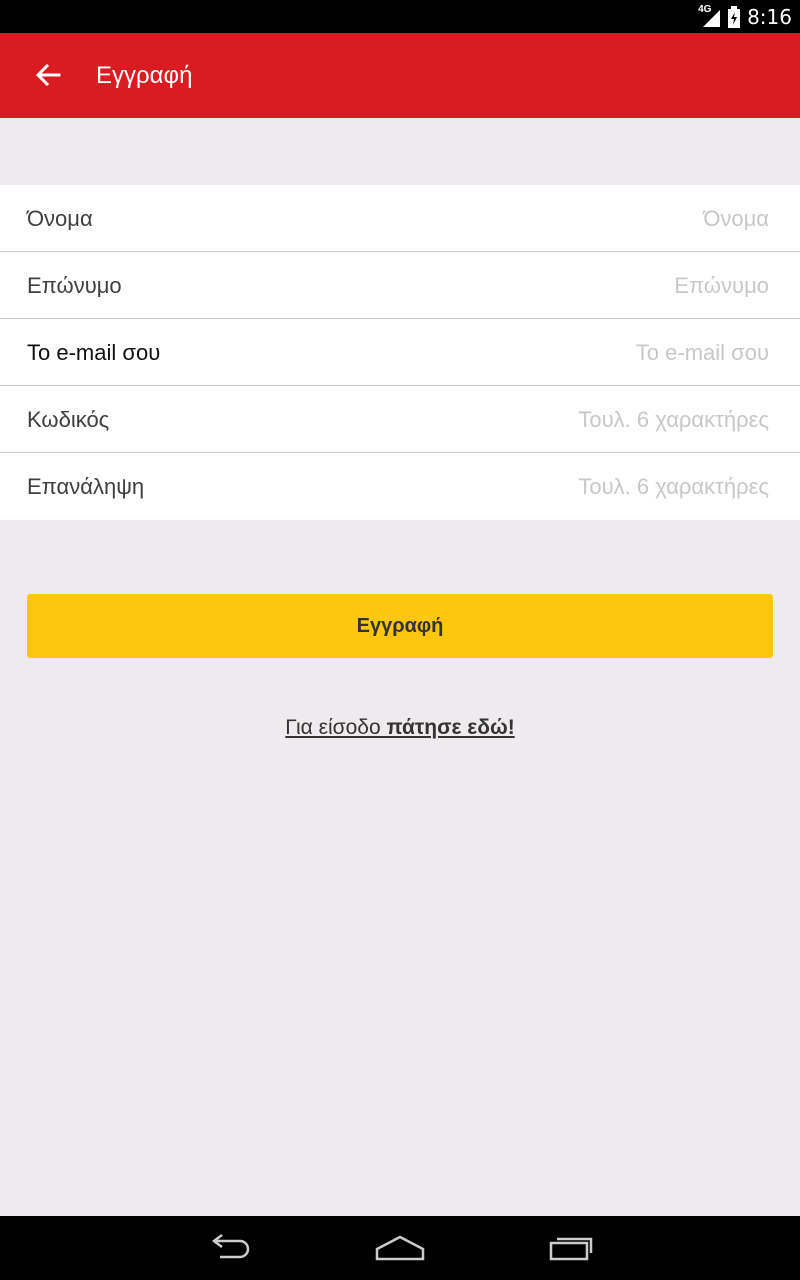 Image resolution: width=800 pixels, height=1280 pixels. What do you see at coordinates (589, 218) in the screenshot?
I see `first-name-input` at bounding box center [589, 218].